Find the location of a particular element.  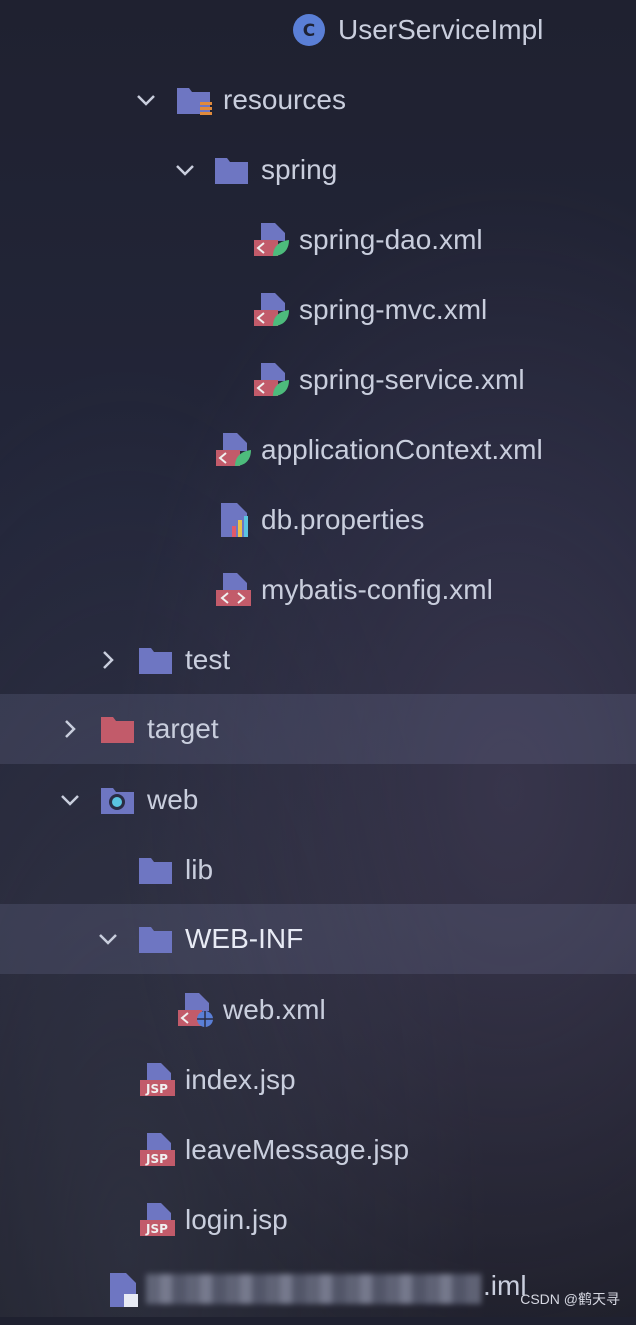

tree-item-mybatis-config-xml: mybatis-config.xml is located at coordinates (318, 590).